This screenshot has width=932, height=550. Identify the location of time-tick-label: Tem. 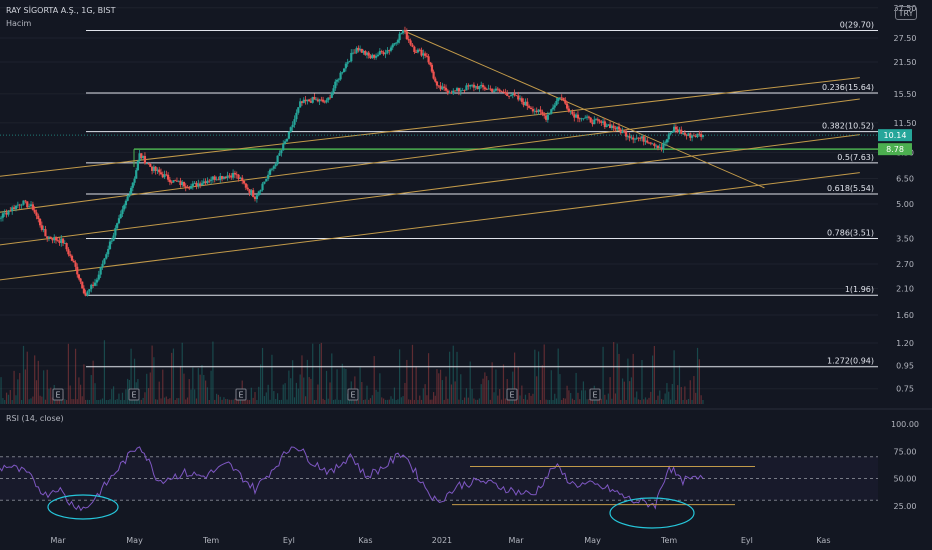
(668, 540).